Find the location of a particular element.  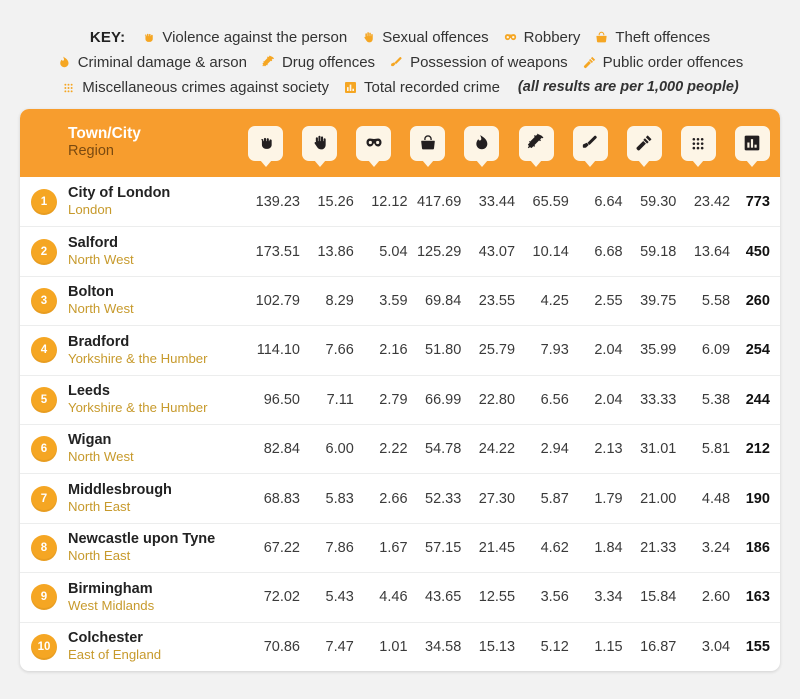

value-cell: 2.04 is located at coordinates (608, 350).